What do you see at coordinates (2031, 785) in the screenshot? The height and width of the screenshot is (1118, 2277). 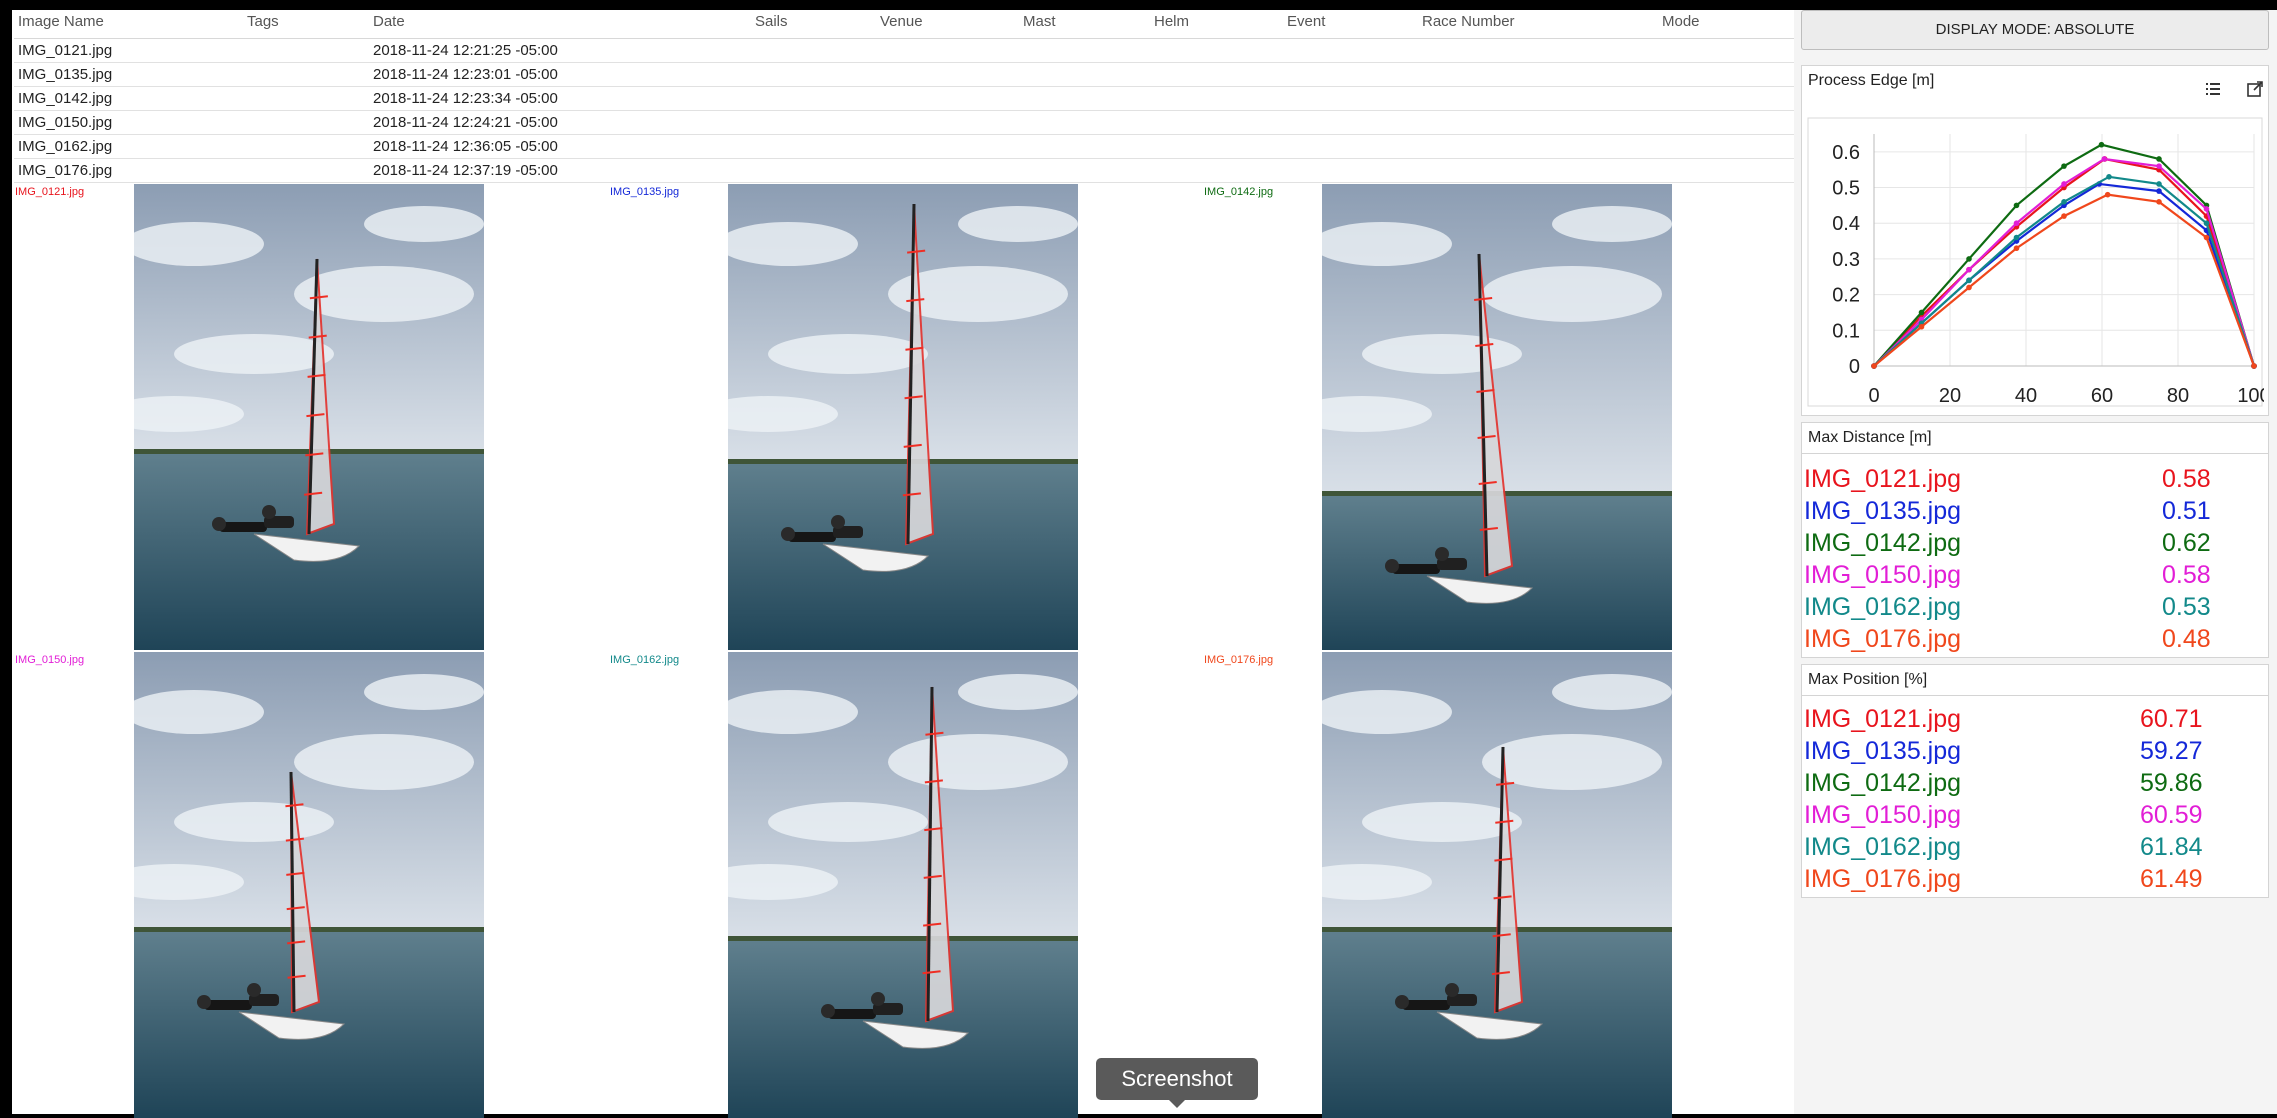 I see `list-item: IMG_0142.jpg 59.86` at bounding box center [2031, 785].